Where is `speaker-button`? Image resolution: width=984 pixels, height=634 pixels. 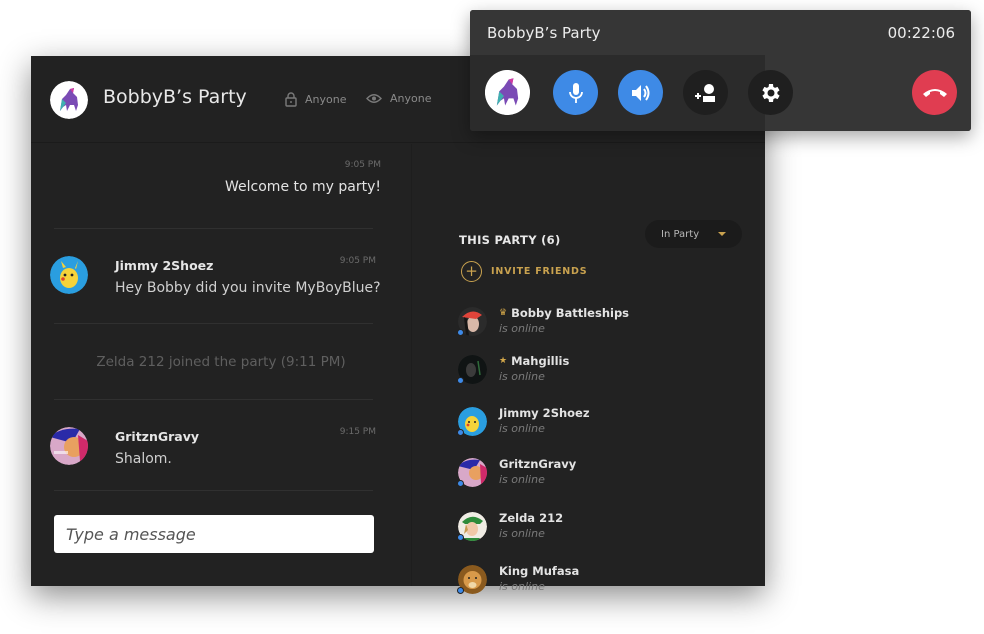 speaker-button is located at coordinates (640, 92).